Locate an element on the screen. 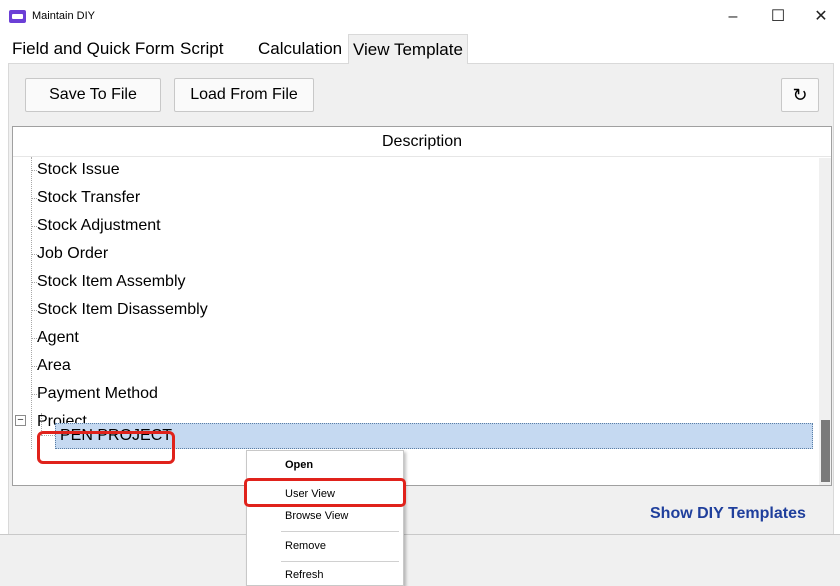 This screenshot has width=840, height=586. refresh-button: ↻ is located at coordinates (800, 95).